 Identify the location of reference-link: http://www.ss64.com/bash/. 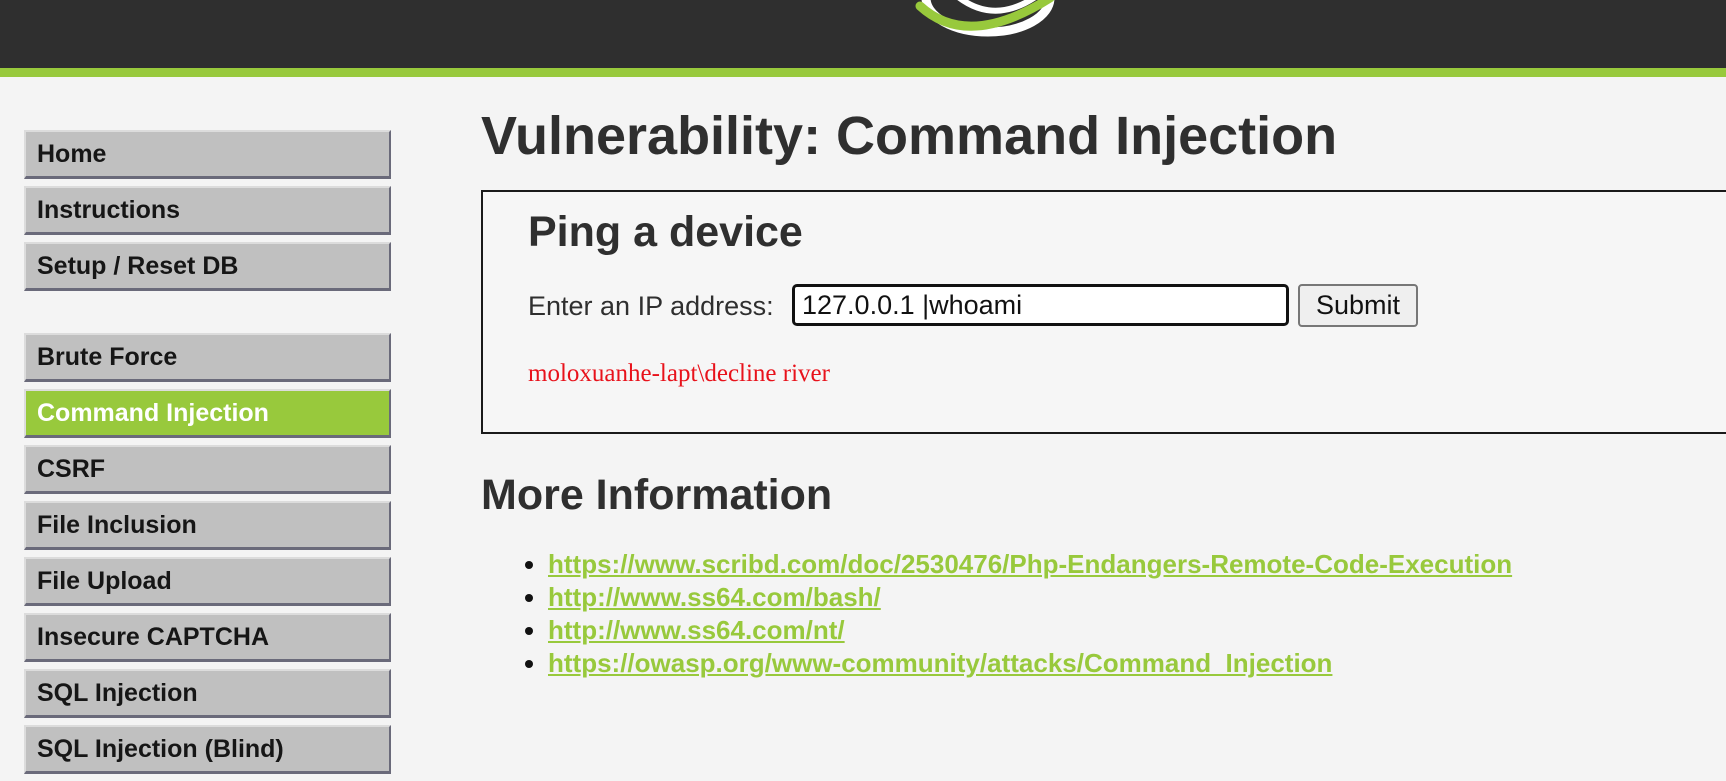
(714, 597).